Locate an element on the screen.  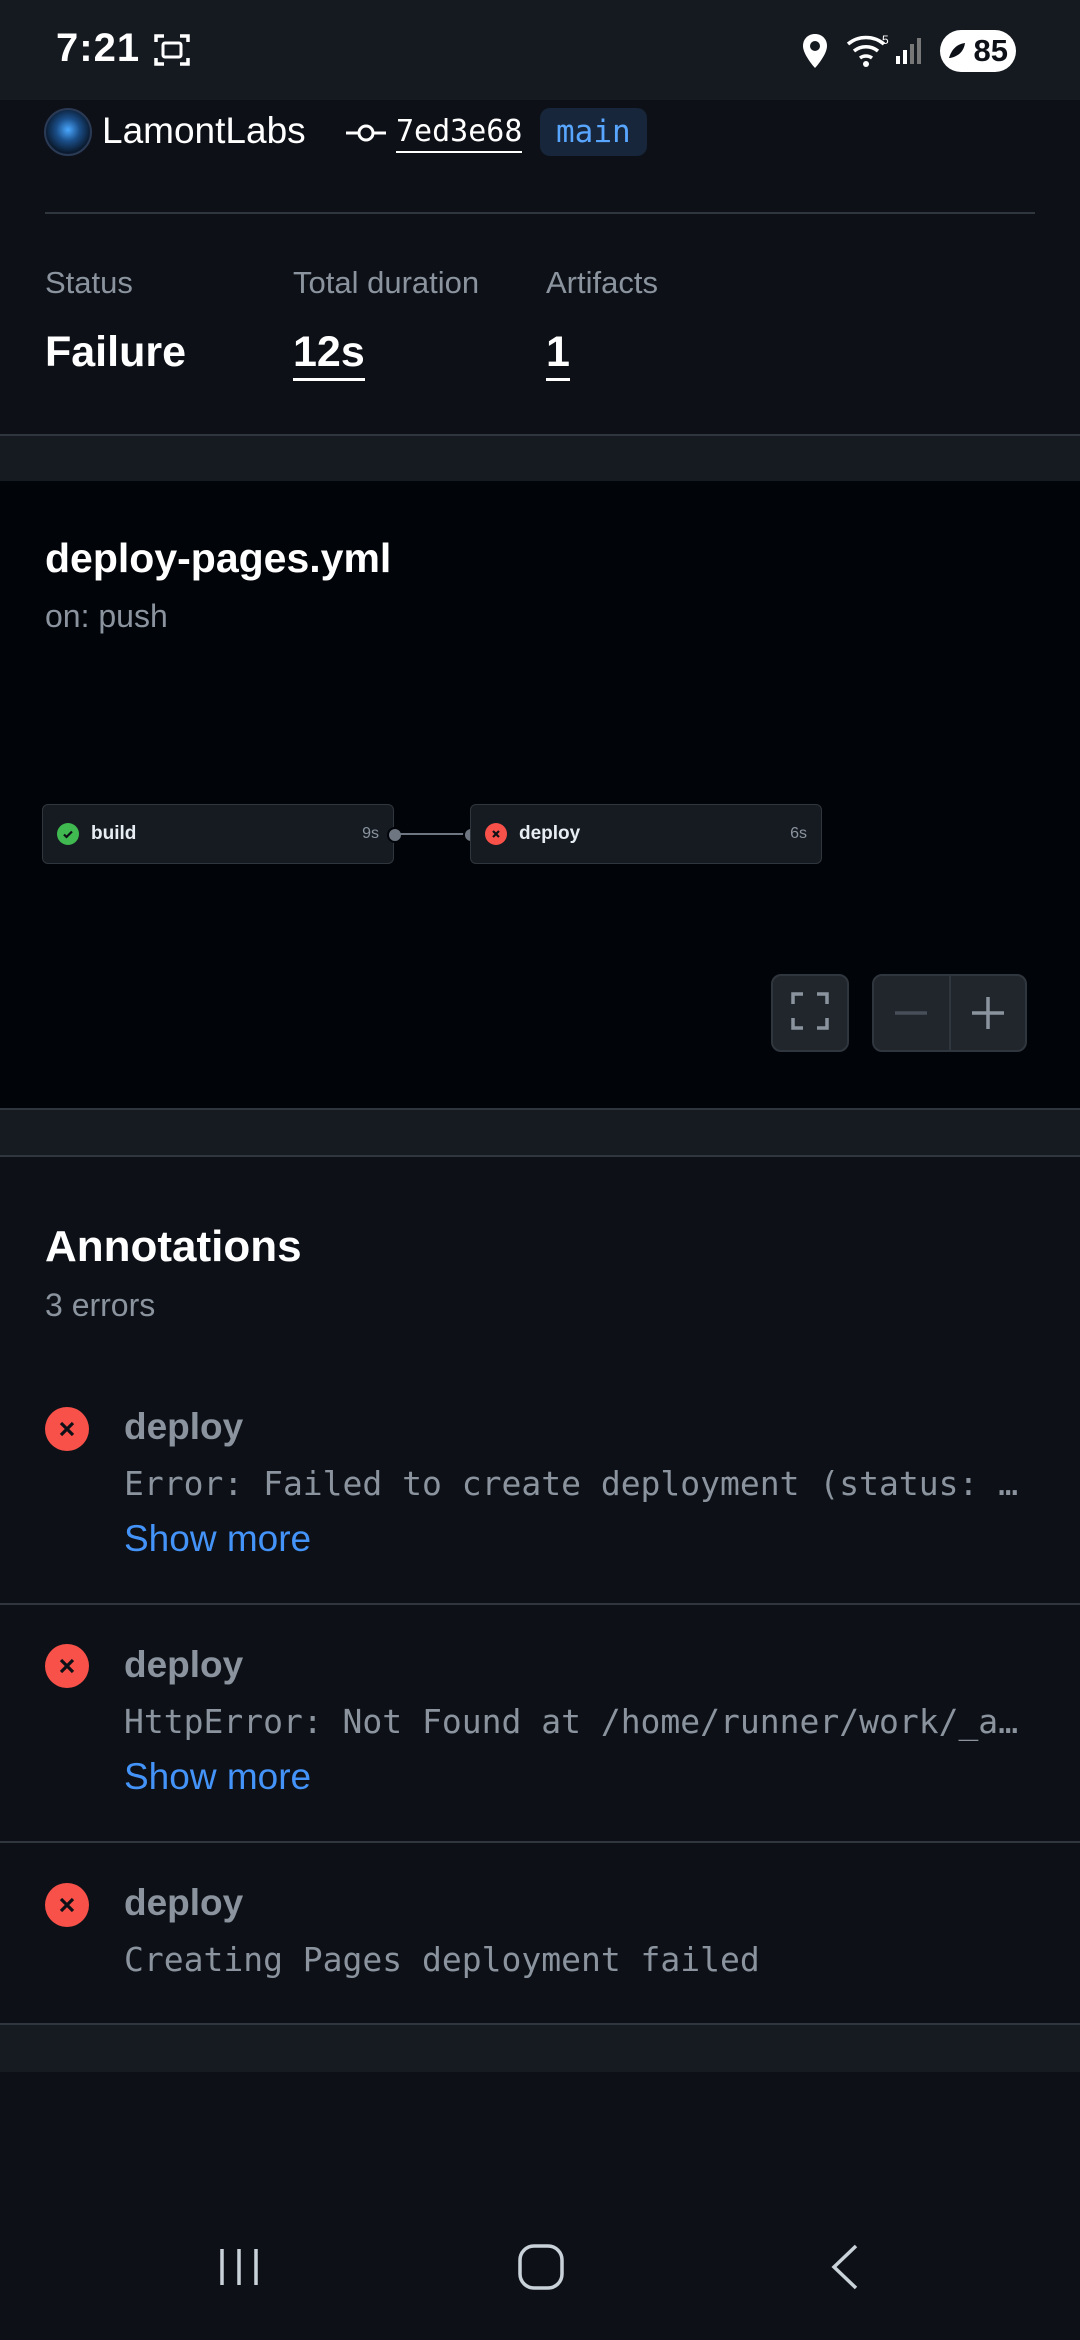
commit-icon is located at coordinates (366, 135).